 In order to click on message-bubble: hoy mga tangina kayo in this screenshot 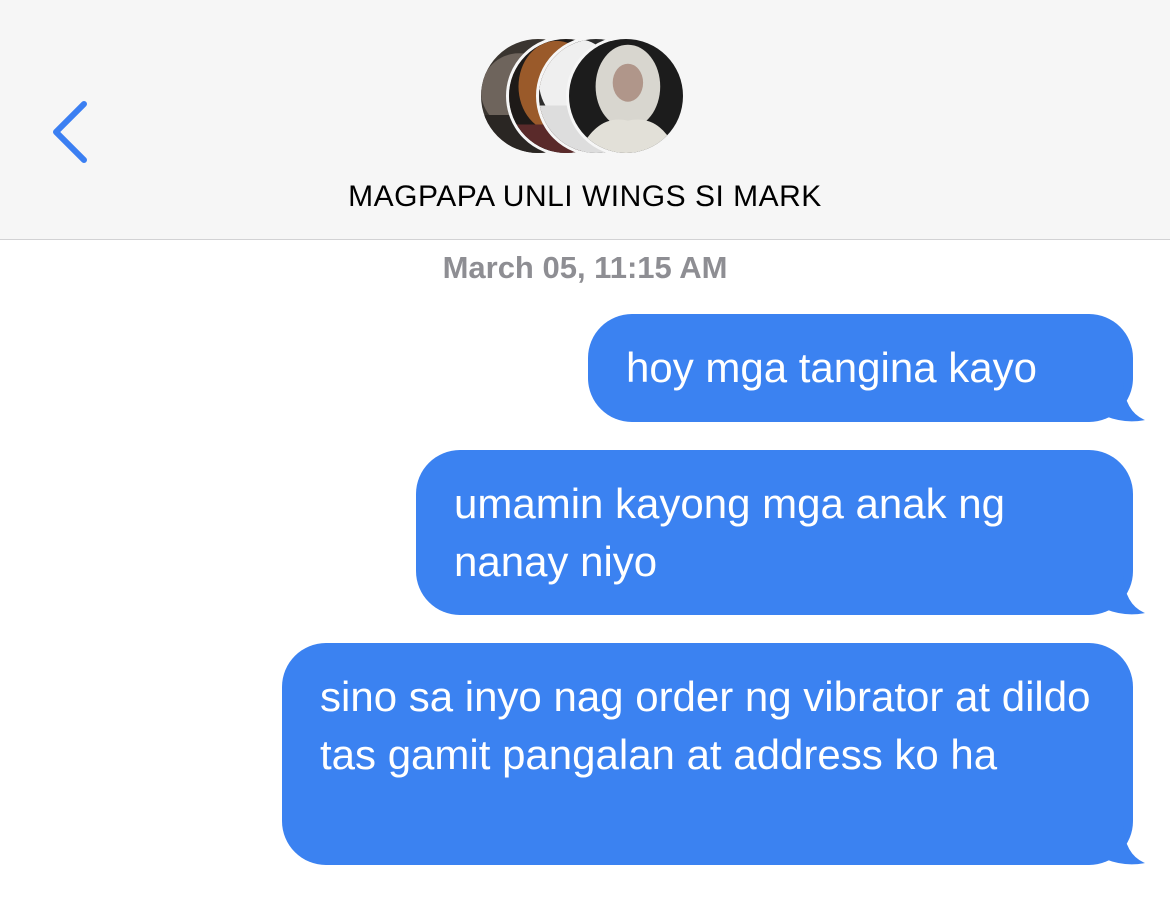, I will do `click(866, 368)`.